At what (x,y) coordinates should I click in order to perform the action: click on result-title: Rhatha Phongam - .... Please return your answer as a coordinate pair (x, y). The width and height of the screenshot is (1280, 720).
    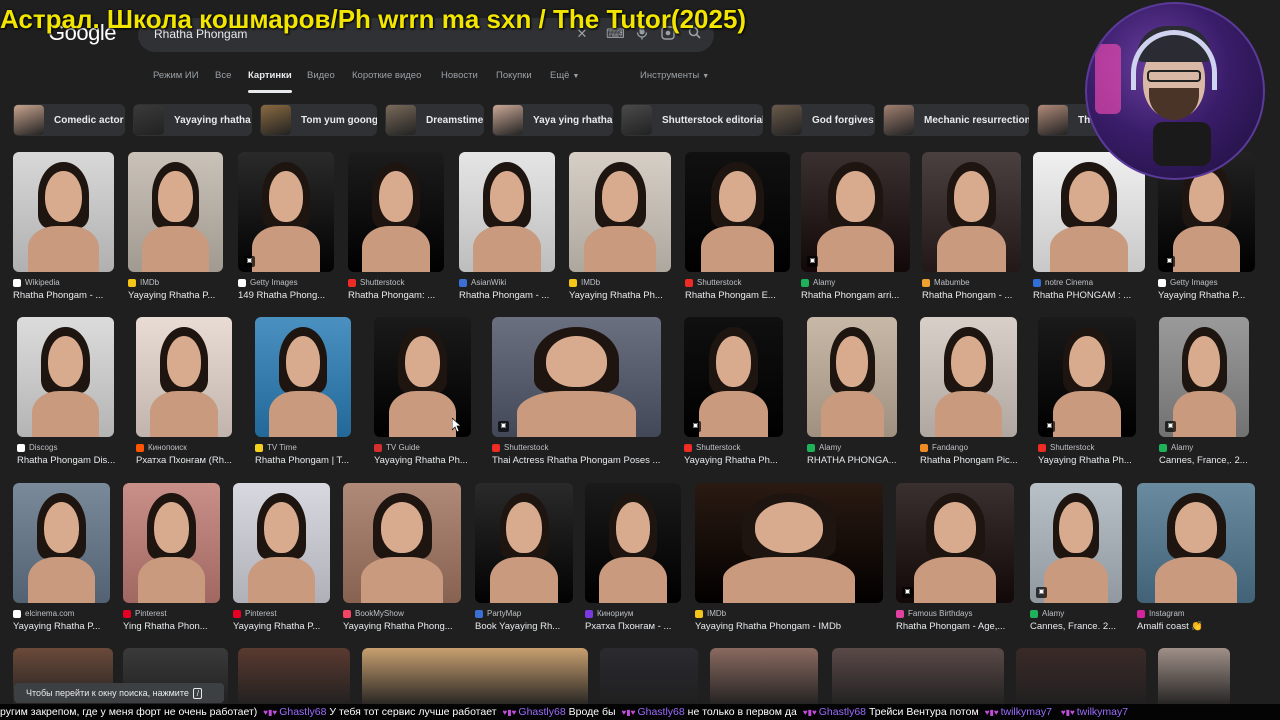
    Looking at the image, I should click on (978, 295).